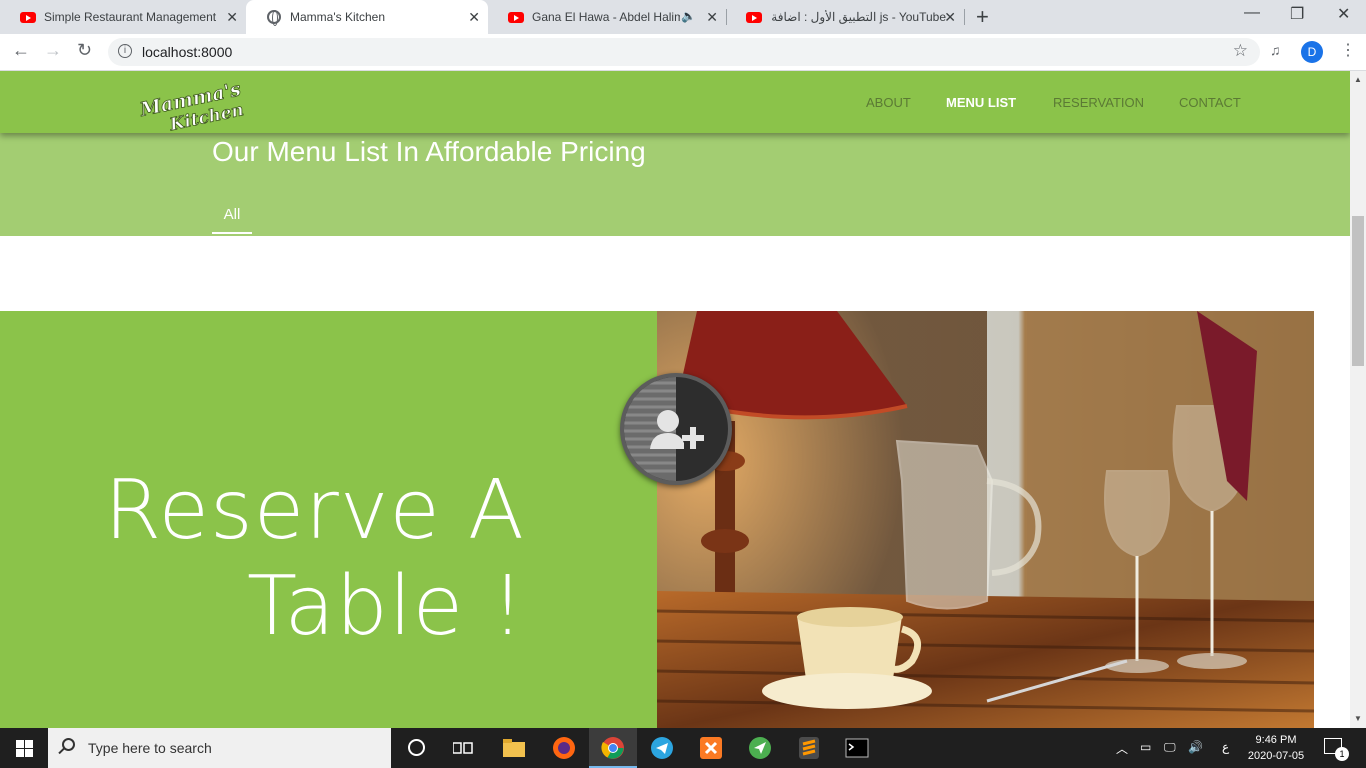  I want to click on nav-contact: CONTACT, so click(1210, 102).